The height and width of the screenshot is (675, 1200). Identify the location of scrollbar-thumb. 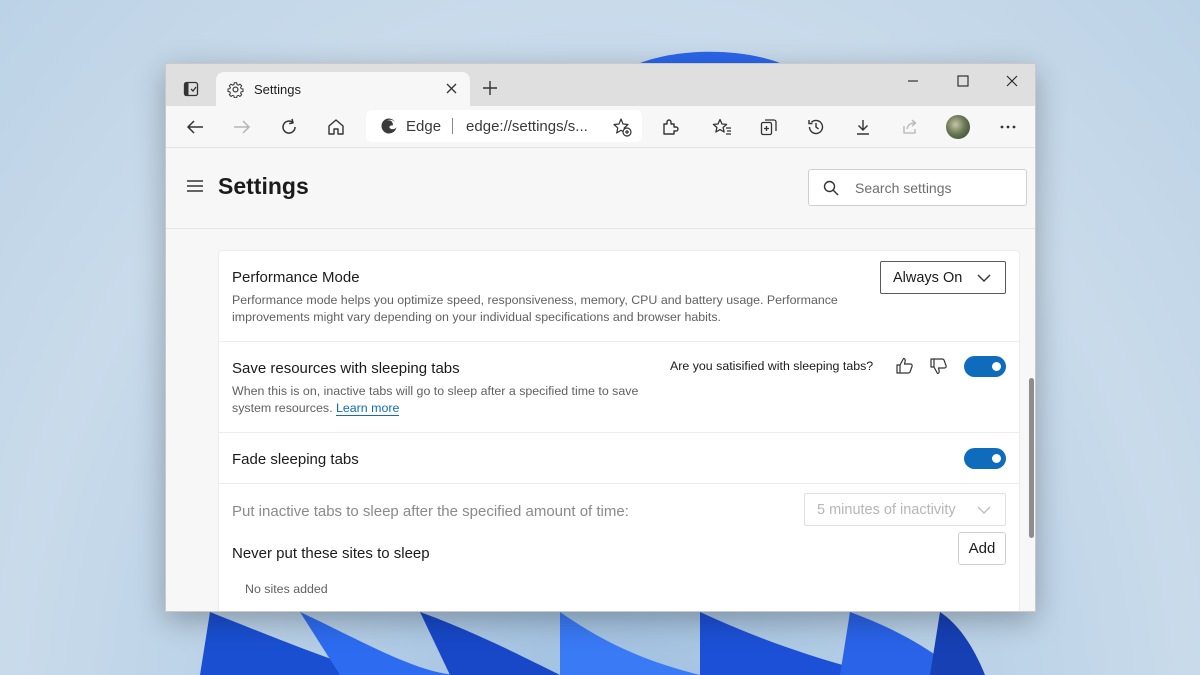
(1031, 458).